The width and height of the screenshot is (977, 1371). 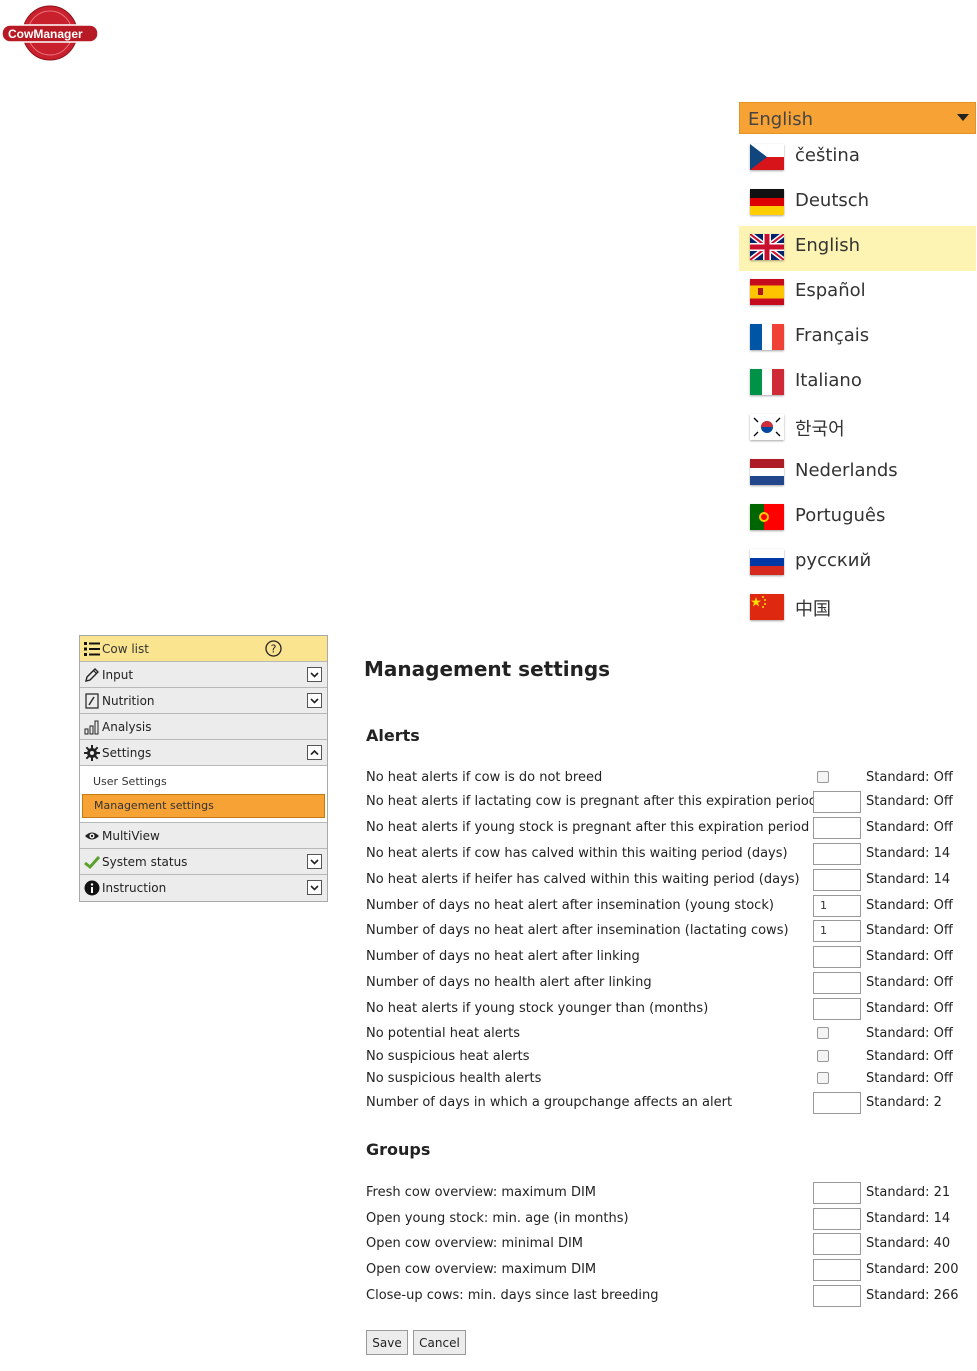 What do you see at coordinates (857, 428) in the screenshot?
I see `language-option-korean: 한국어` at bounding box center [857, 428].